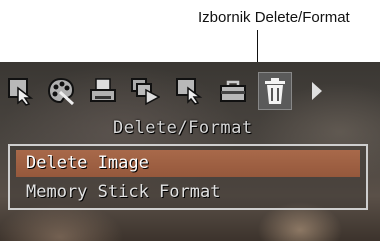 Image resolution: width=380 pixels, height=241 pixels. I want to click on menu-item-delete-image: Delete Image, so click(188, 163).